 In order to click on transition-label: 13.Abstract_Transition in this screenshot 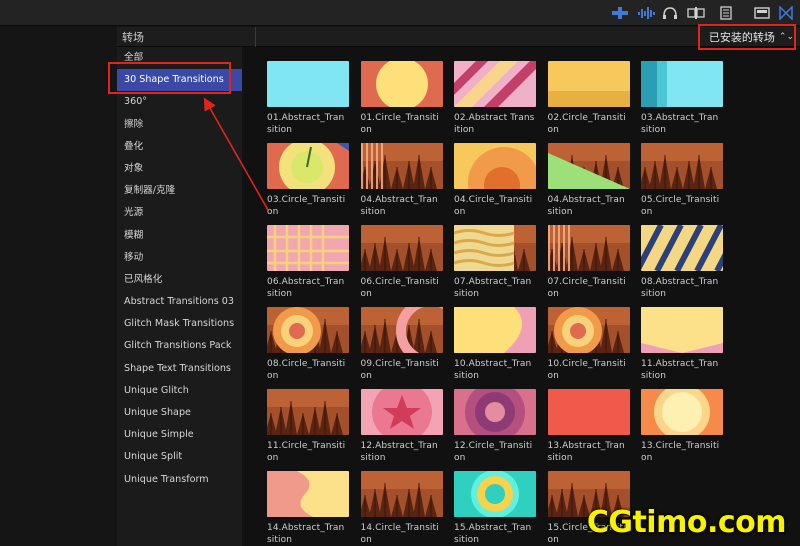, I will do `click(586, 452)`.